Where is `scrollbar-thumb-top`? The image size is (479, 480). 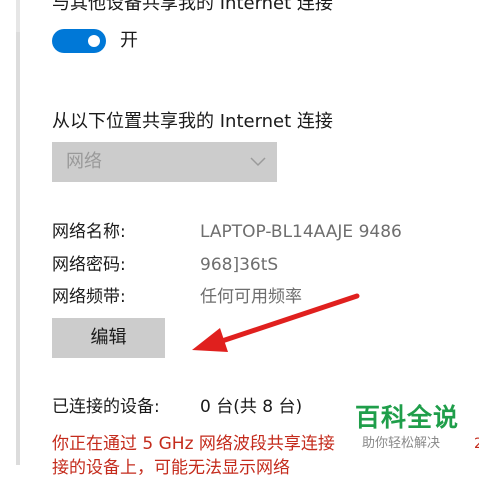
scrollbar-thumb-top is located at coordinates (18, 16).